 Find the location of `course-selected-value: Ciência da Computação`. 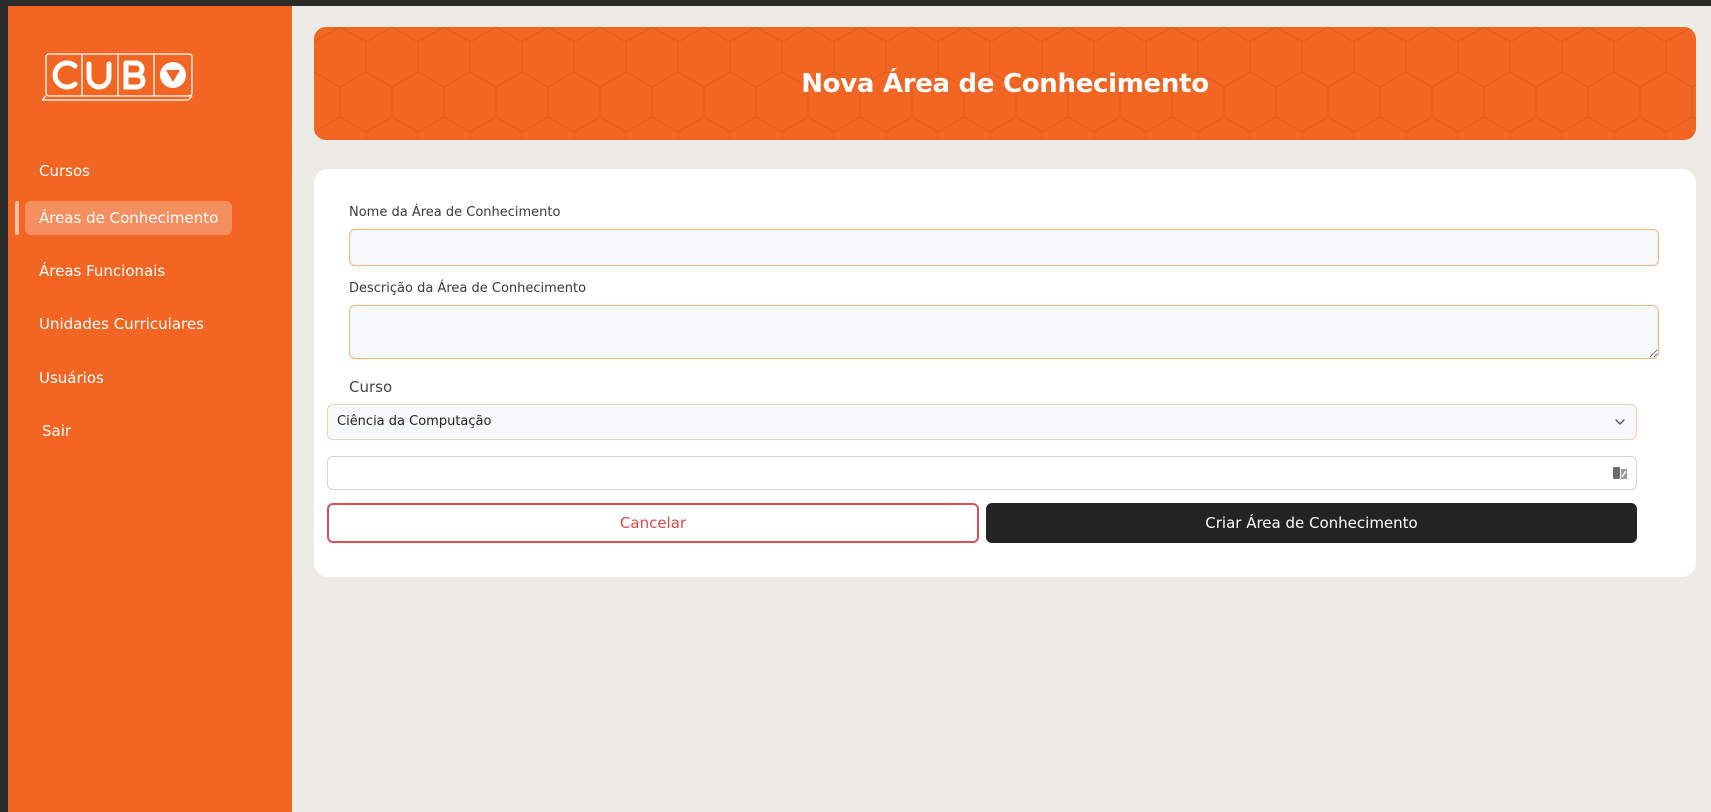

course-selected-value: Ciência da Computação is located at coordinates (414, 421).